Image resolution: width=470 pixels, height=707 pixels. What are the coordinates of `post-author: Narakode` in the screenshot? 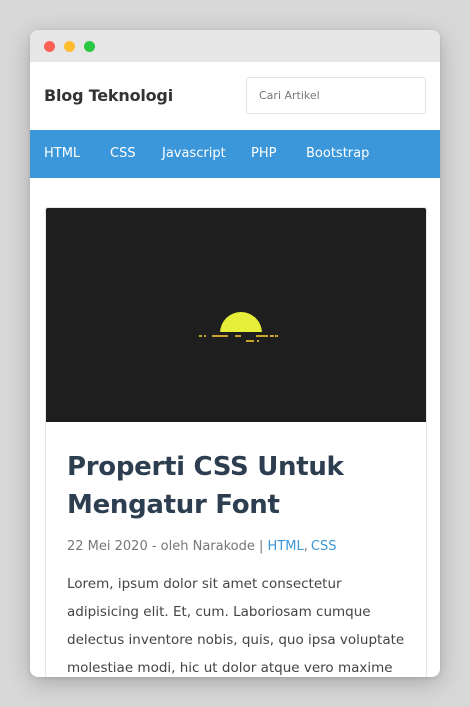 It's located at (223, 546).